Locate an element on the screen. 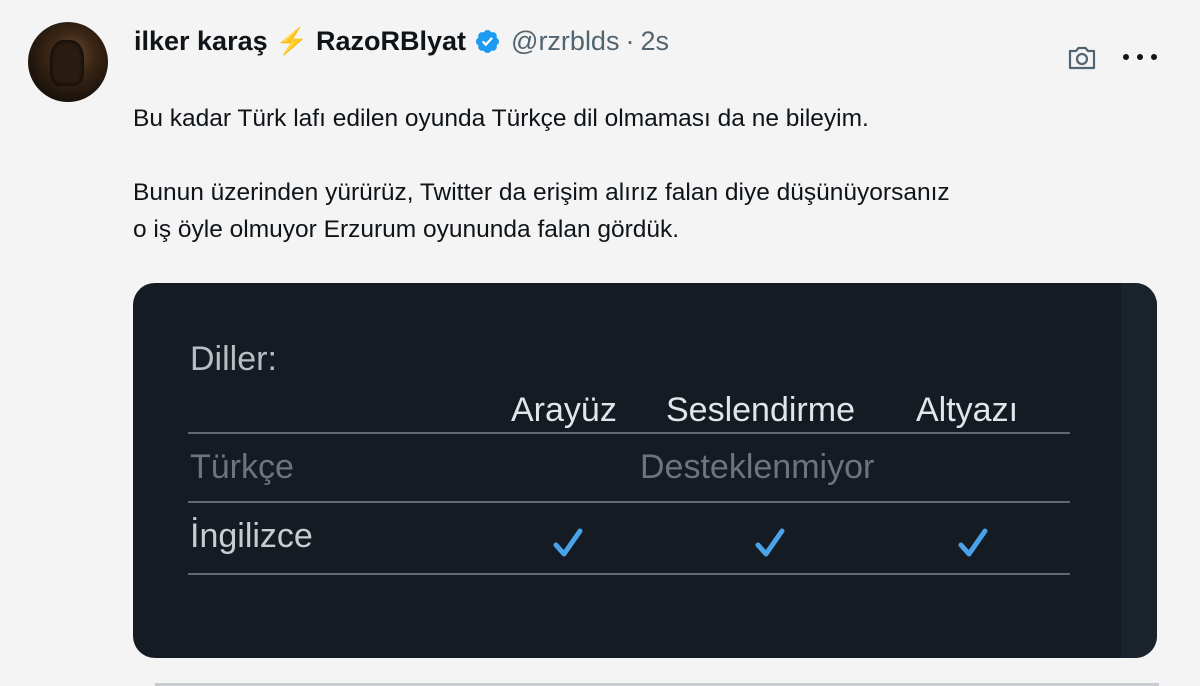 The image size is (1200, 686). column-subtitles: Altyazı is located at coordinates (967, 410).